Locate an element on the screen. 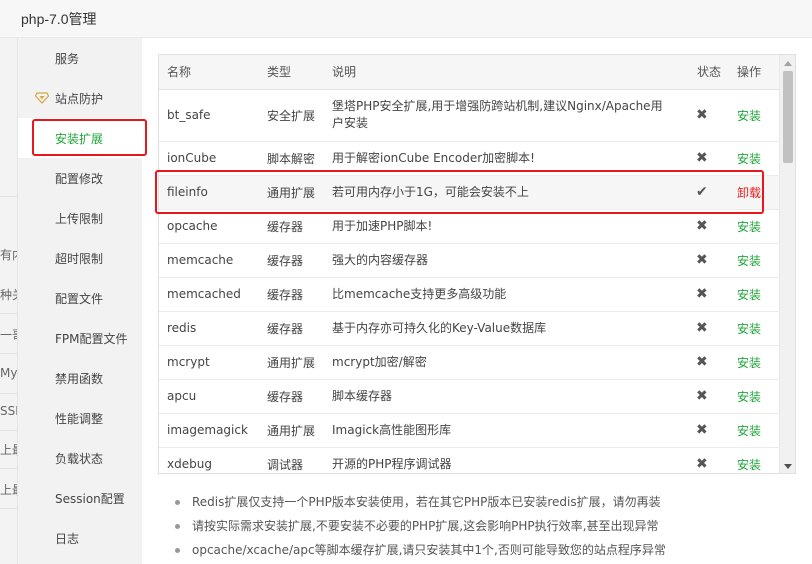 Image resolution: width=812 pixels, height=564 pixels. table-row: apcu 缓存器 脚本缓存器 ✖ 安装 is located at coordinates (470, 396).